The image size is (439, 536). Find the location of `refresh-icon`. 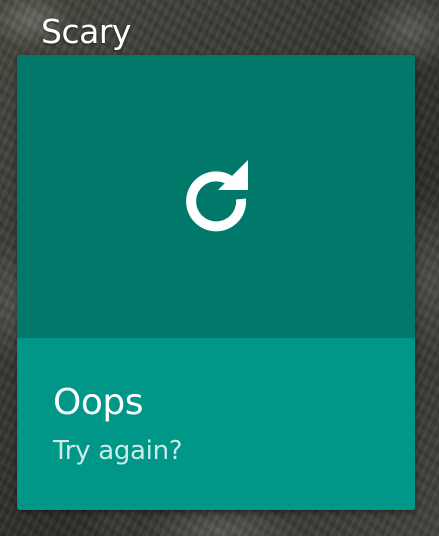

refresh-icon is located at coordinates (217, 195).